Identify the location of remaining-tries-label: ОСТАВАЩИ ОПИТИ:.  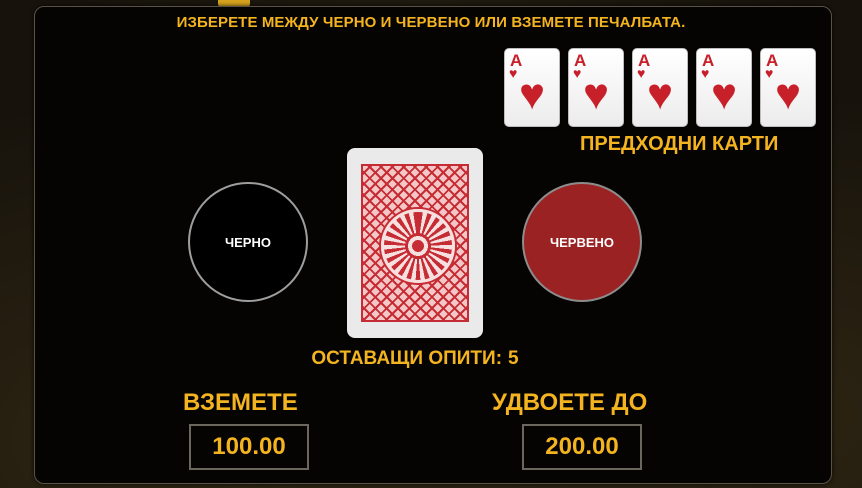
(407, 358).